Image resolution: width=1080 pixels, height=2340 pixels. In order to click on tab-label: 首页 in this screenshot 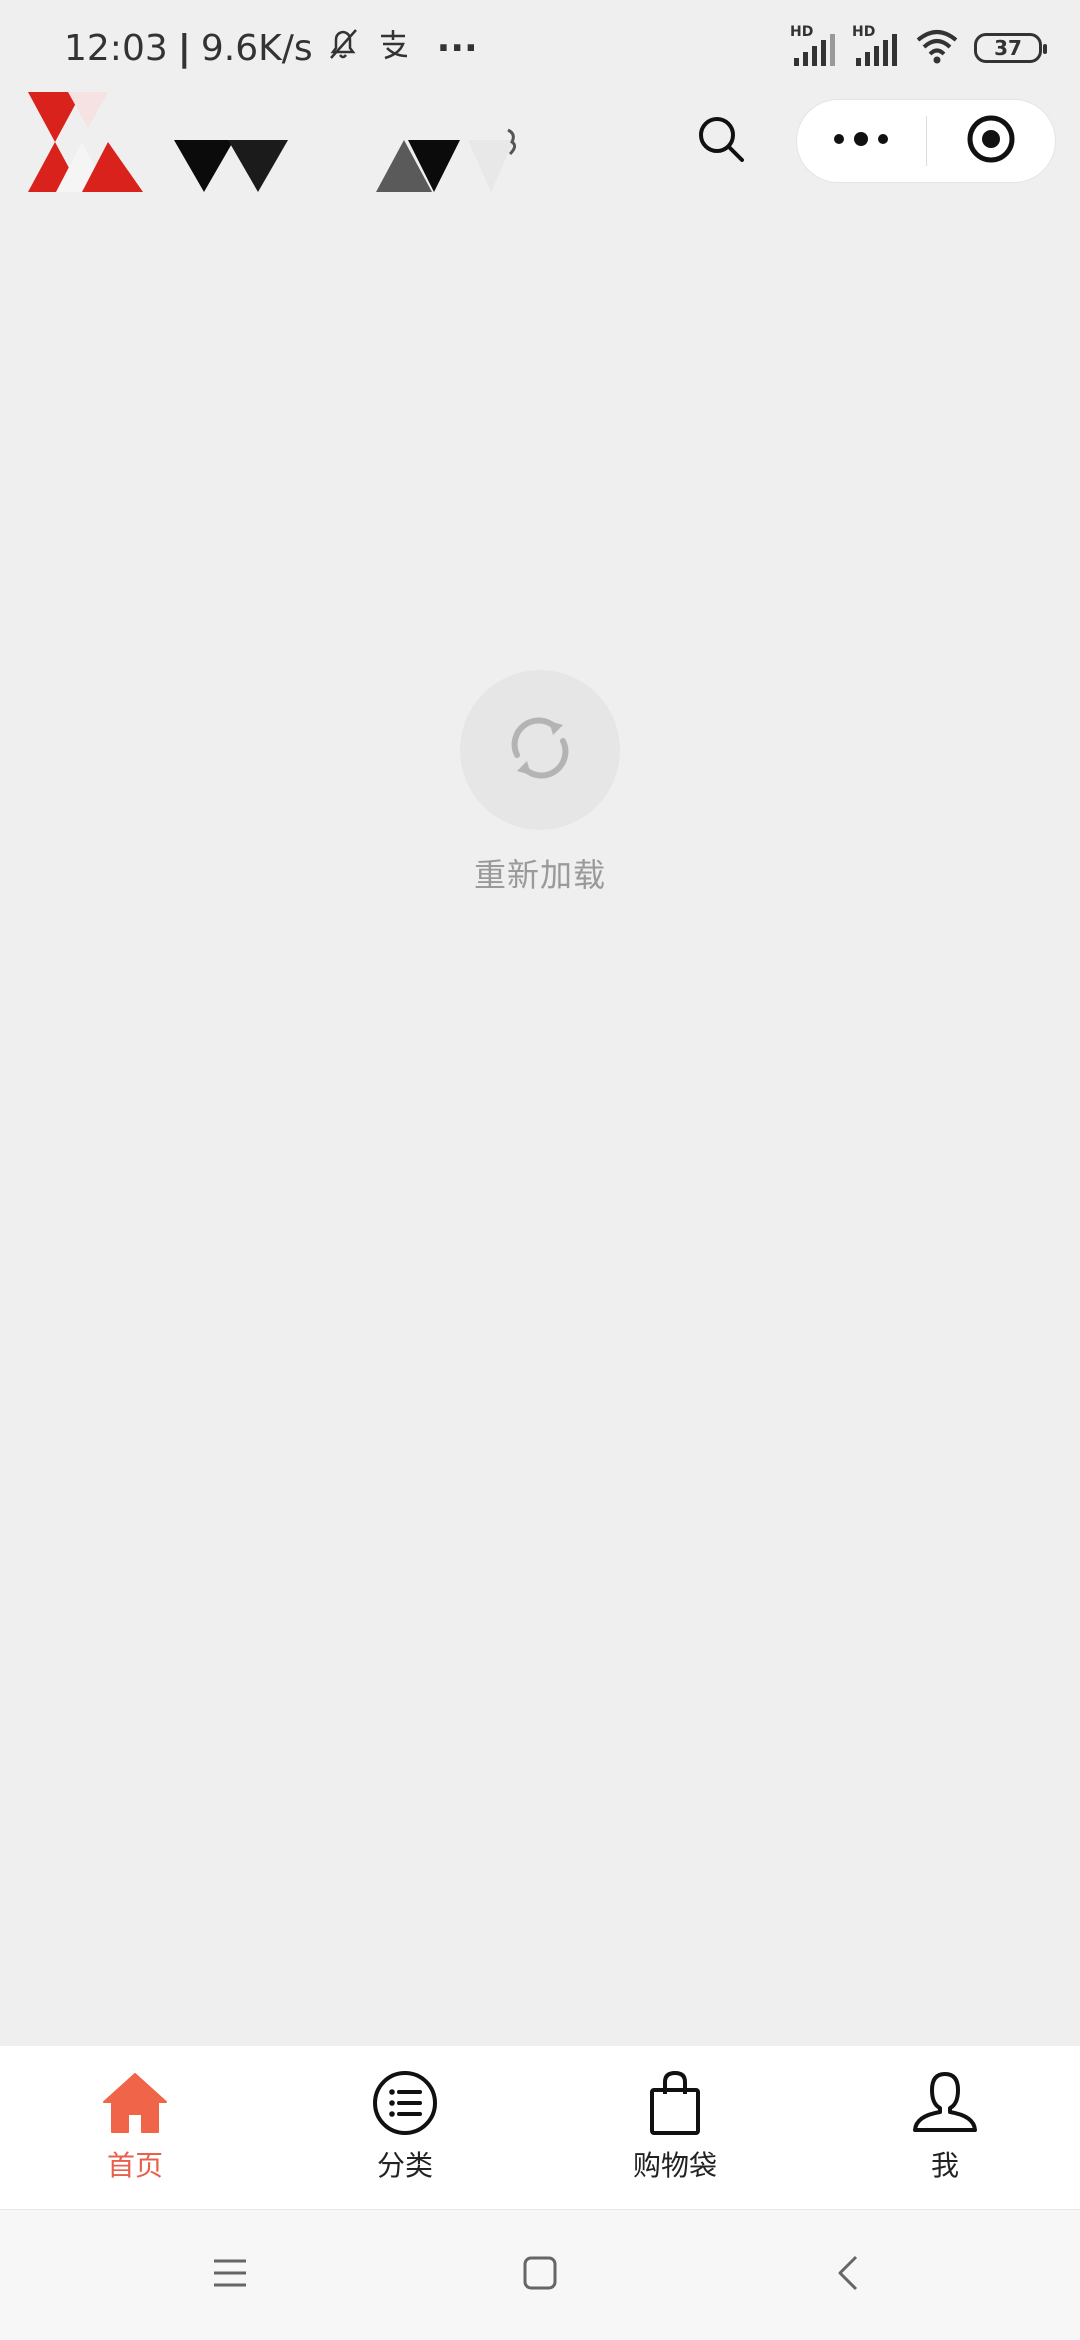, I will do `click(134, 2165)`.